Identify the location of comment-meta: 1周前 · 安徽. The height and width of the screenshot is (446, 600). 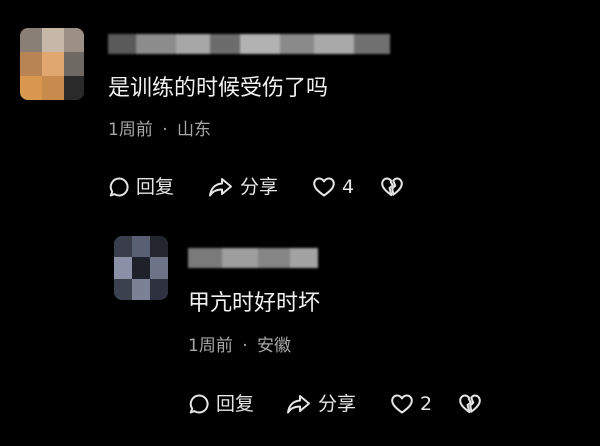
(239, 346).